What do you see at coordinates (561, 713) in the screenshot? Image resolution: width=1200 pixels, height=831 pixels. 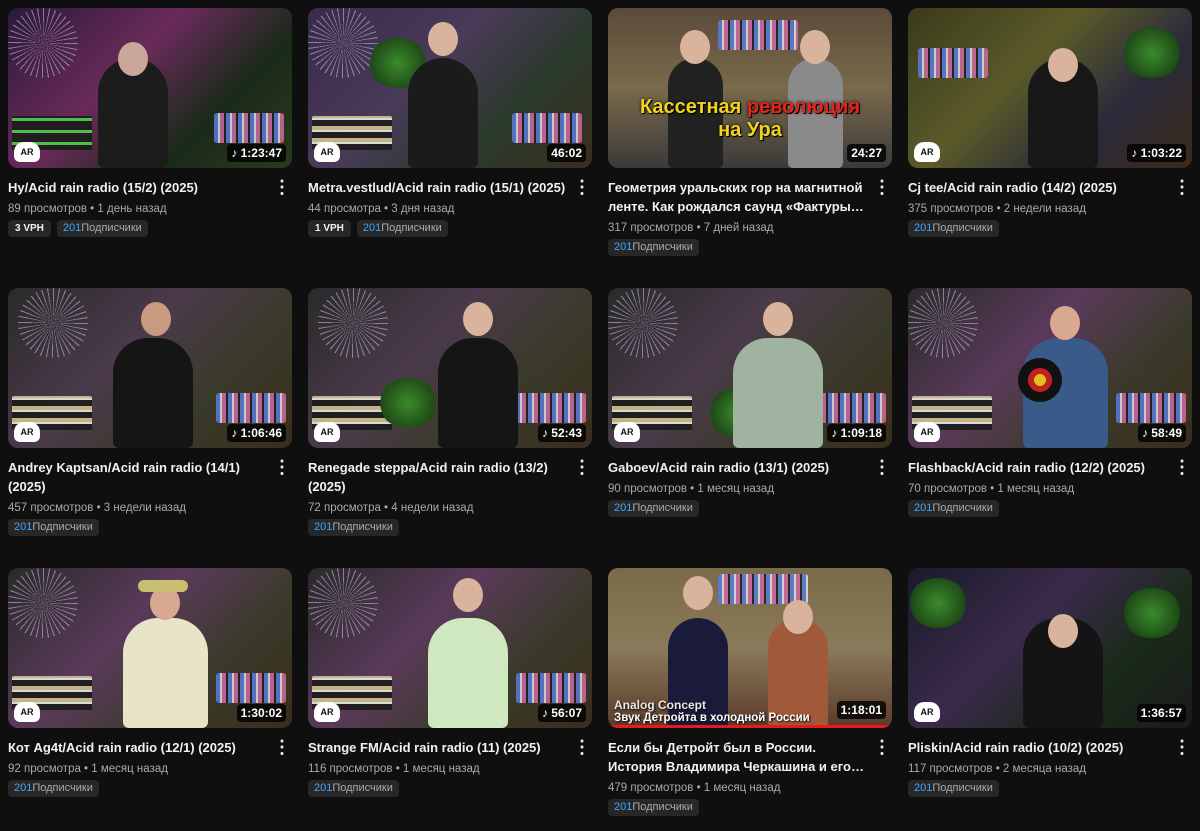 I see `duration-badge: ♪ 56:07` at bounding box center [561, 713].